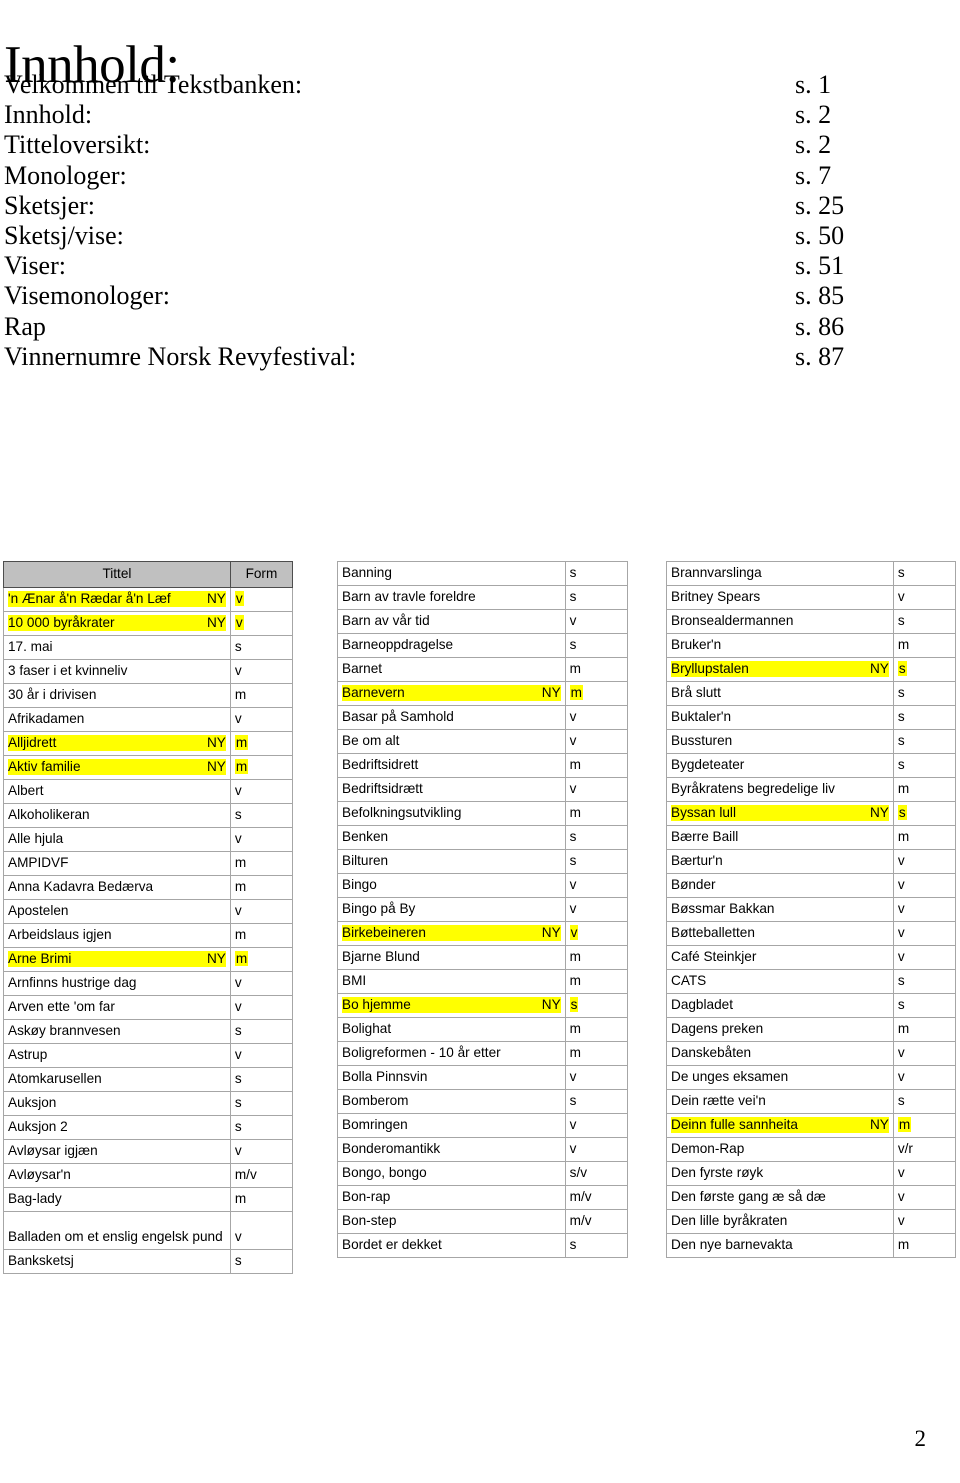  What do you see at coordinates (483, 669) in the screenshot?
I see `table-row: Barnet m` at bounding box center [483, 669].